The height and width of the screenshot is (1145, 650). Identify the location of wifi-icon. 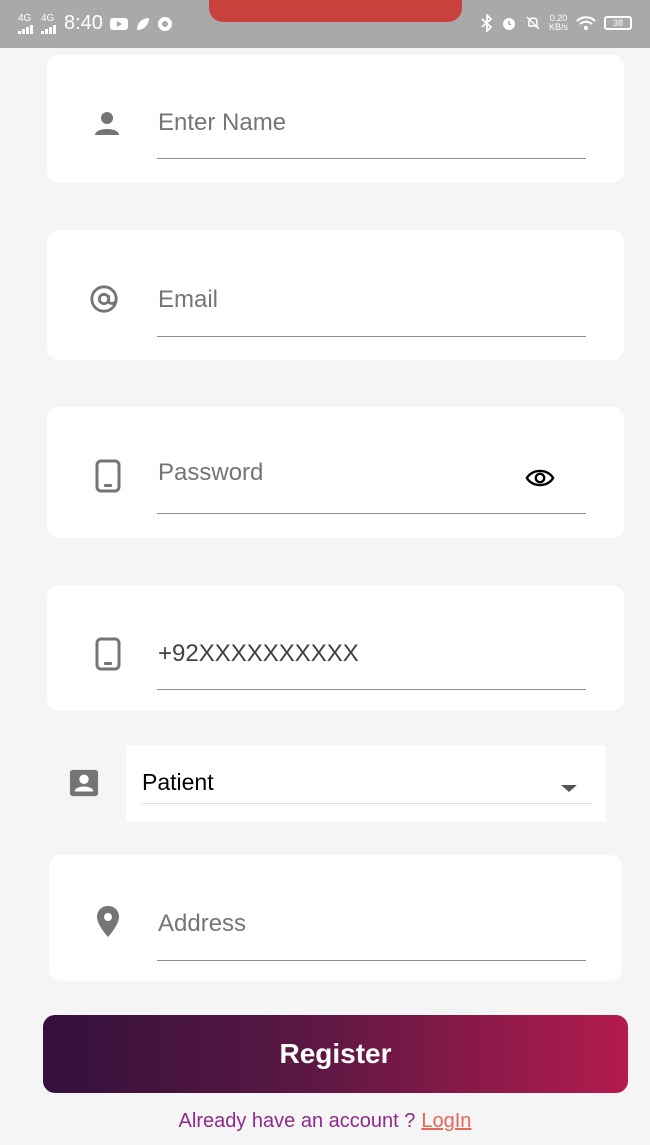
(586, 23).